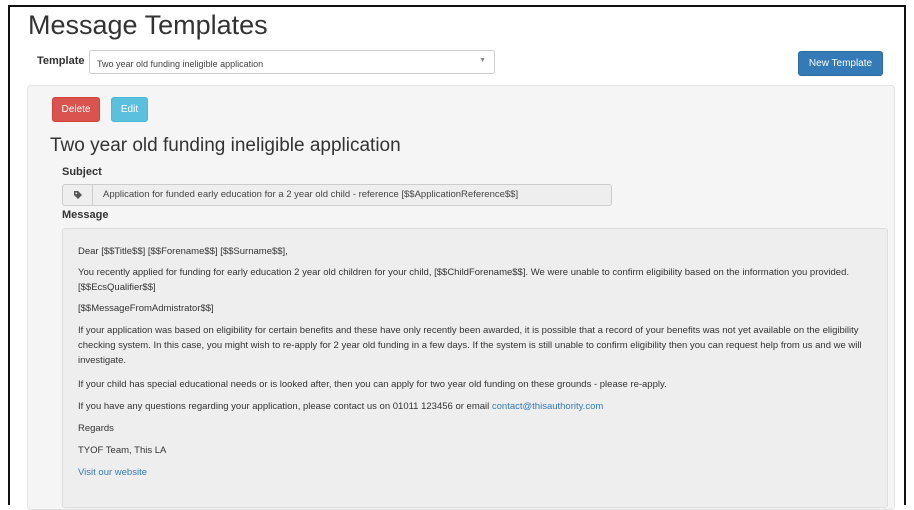  Describe the element at coordinates (129, 109) in the screenshot. I see `edit-button: Edit` at that location.